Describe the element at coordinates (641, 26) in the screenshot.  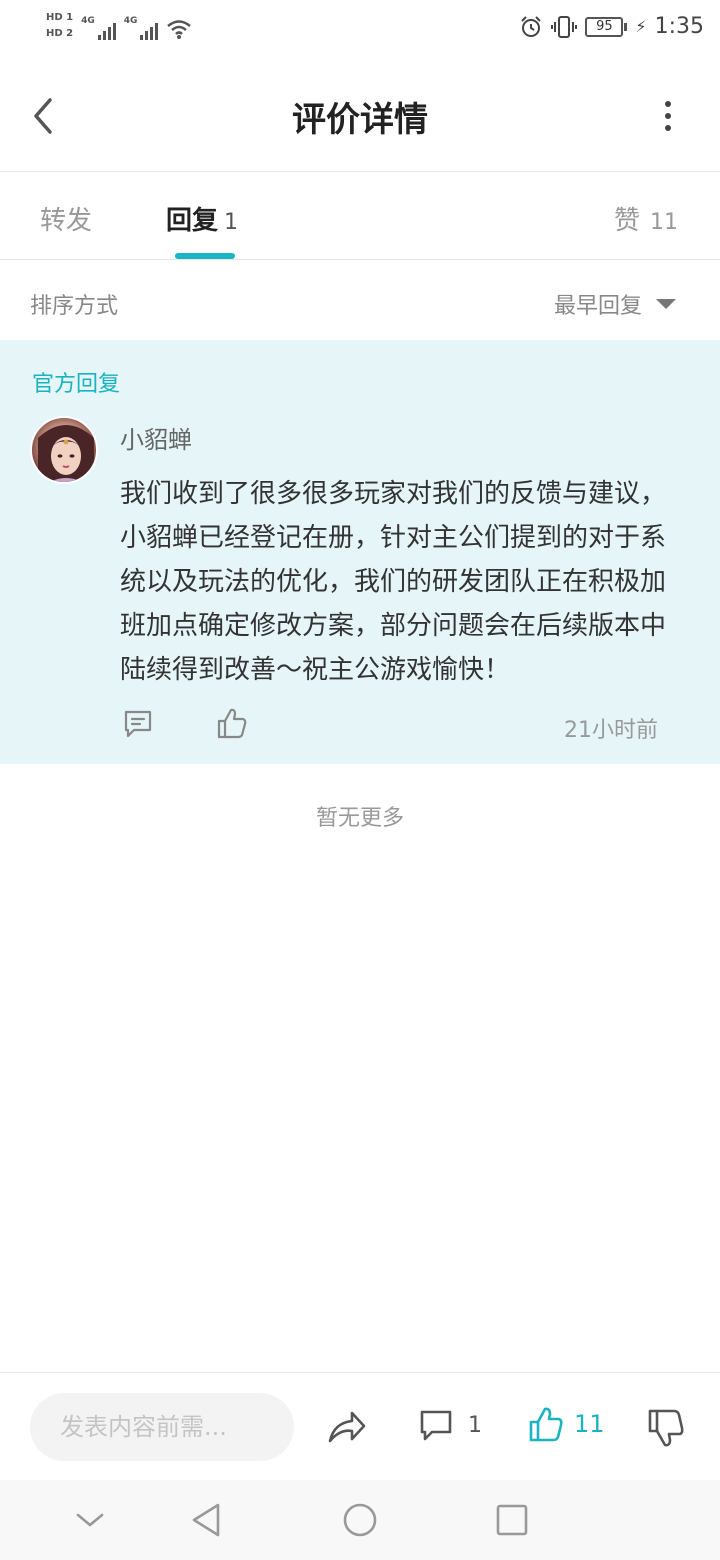
I see `charging-icon: ⚡` at that location.